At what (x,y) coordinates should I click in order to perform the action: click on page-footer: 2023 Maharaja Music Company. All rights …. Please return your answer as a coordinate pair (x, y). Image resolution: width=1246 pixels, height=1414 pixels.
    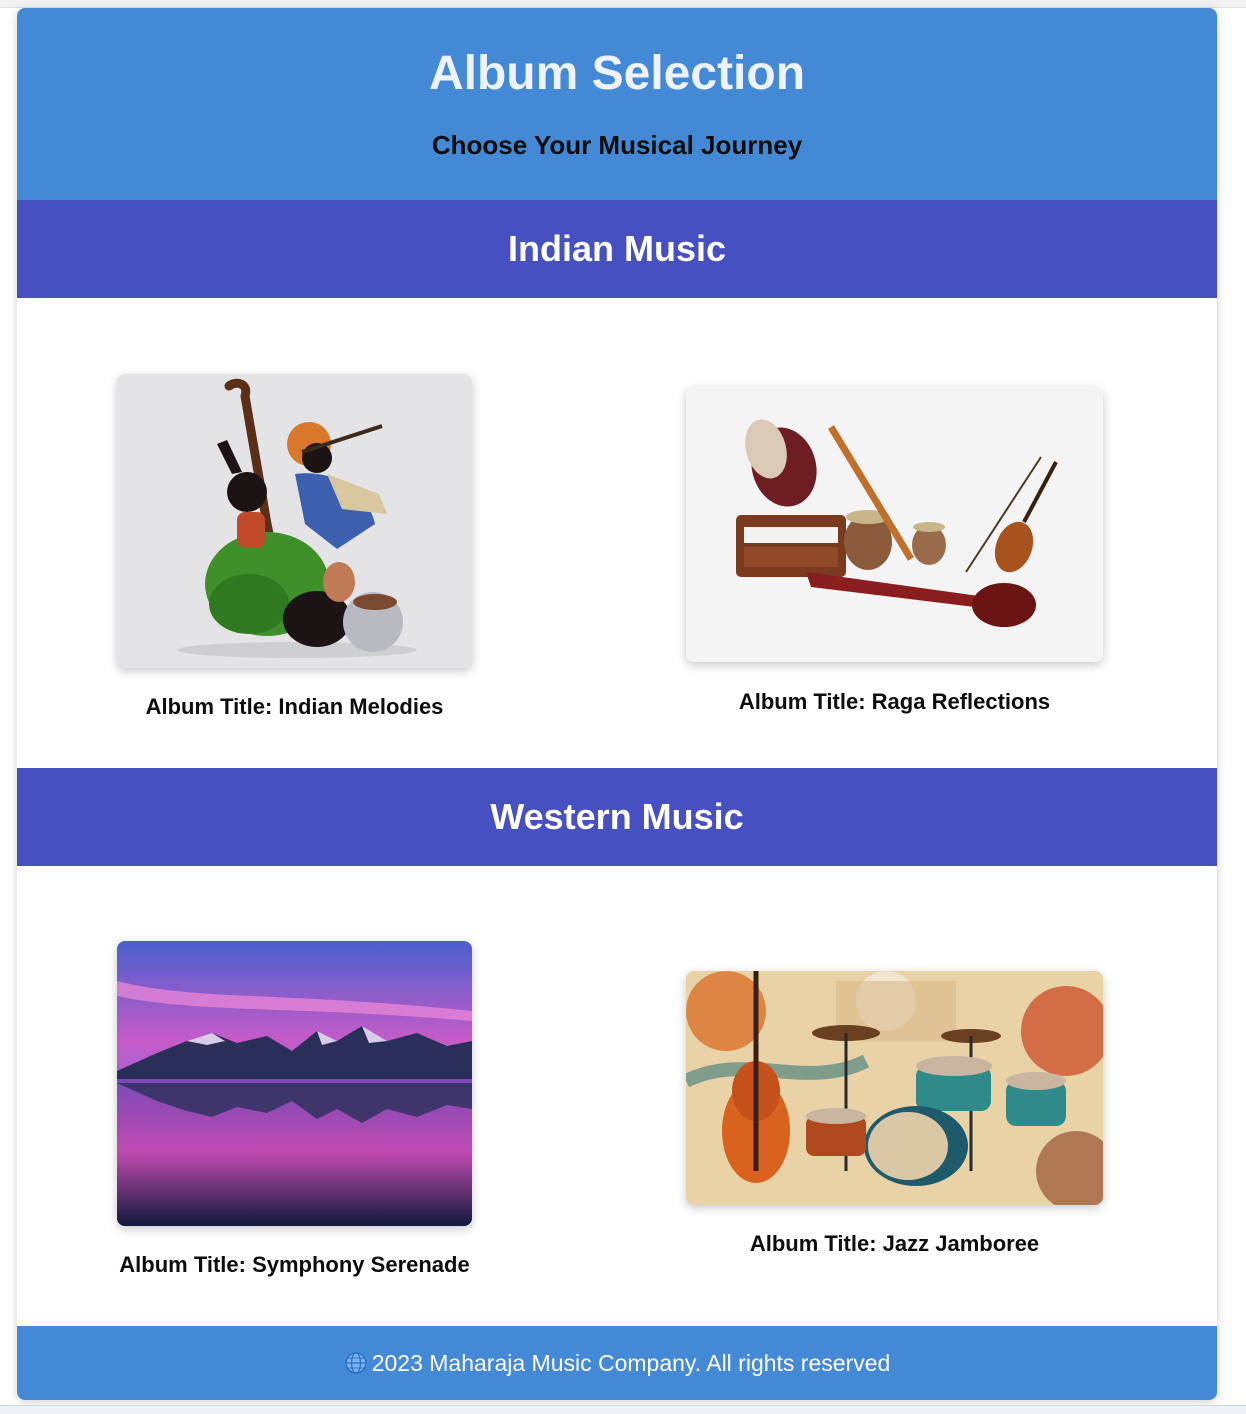
    Looking at the image, I should click on (617, 1363).